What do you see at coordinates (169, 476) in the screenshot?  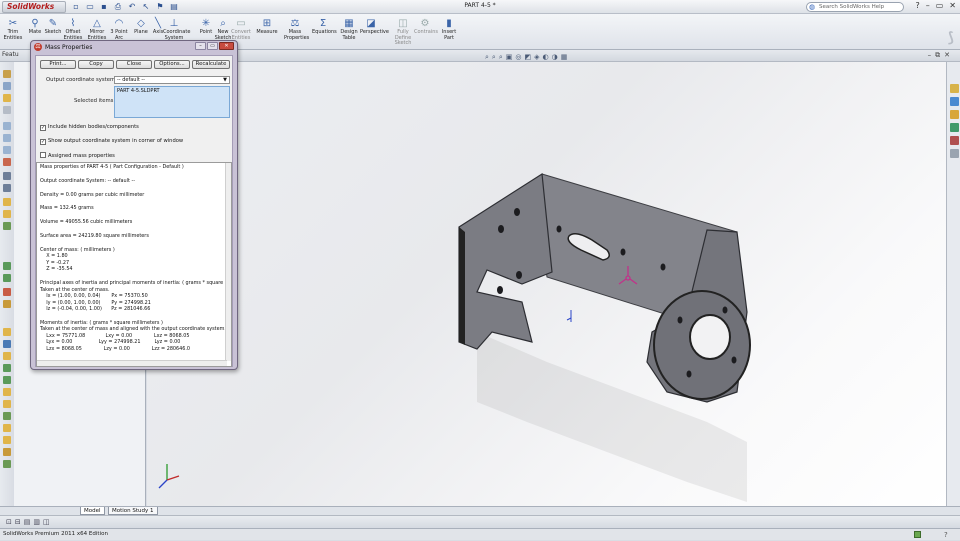 I see `reference-triad` at bounding box center [169, 476].